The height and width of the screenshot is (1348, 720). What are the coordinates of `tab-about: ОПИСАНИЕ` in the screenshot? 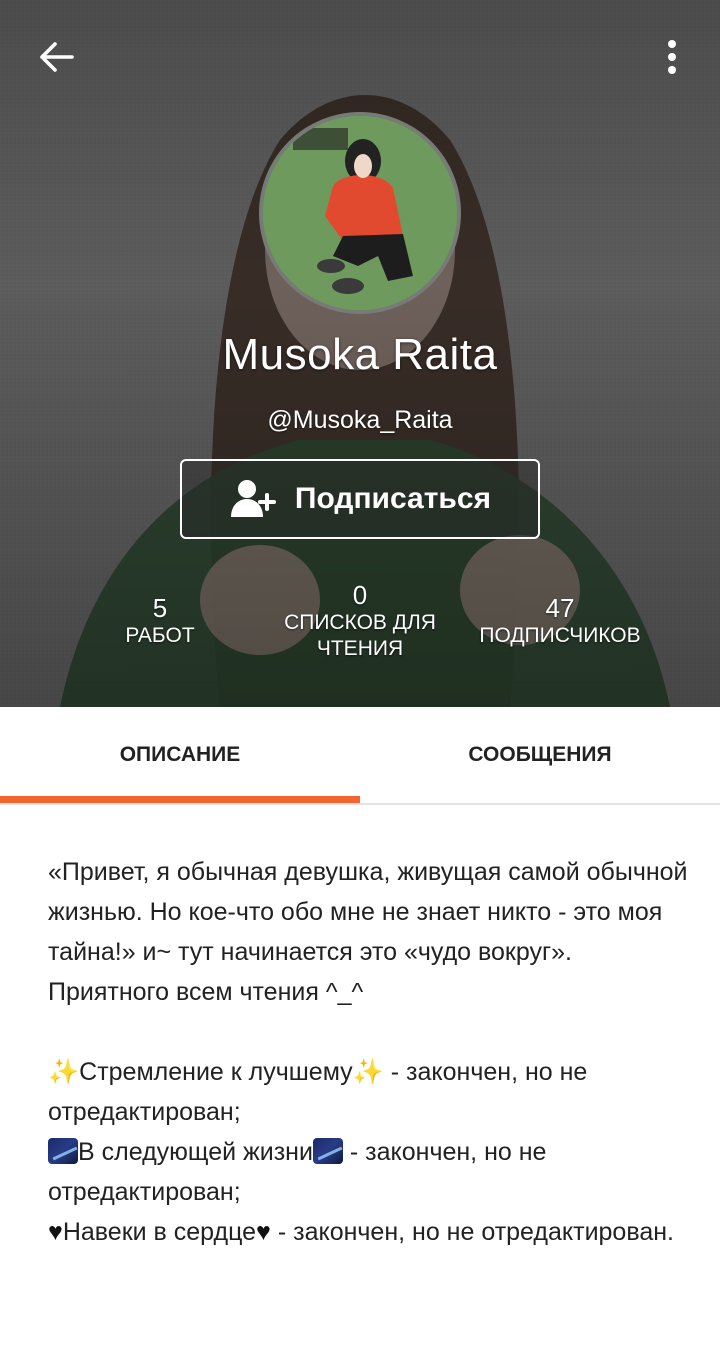 It's located at (180, 755).